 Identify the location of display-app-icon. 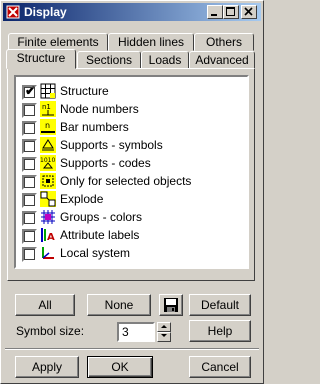
(13, 12).